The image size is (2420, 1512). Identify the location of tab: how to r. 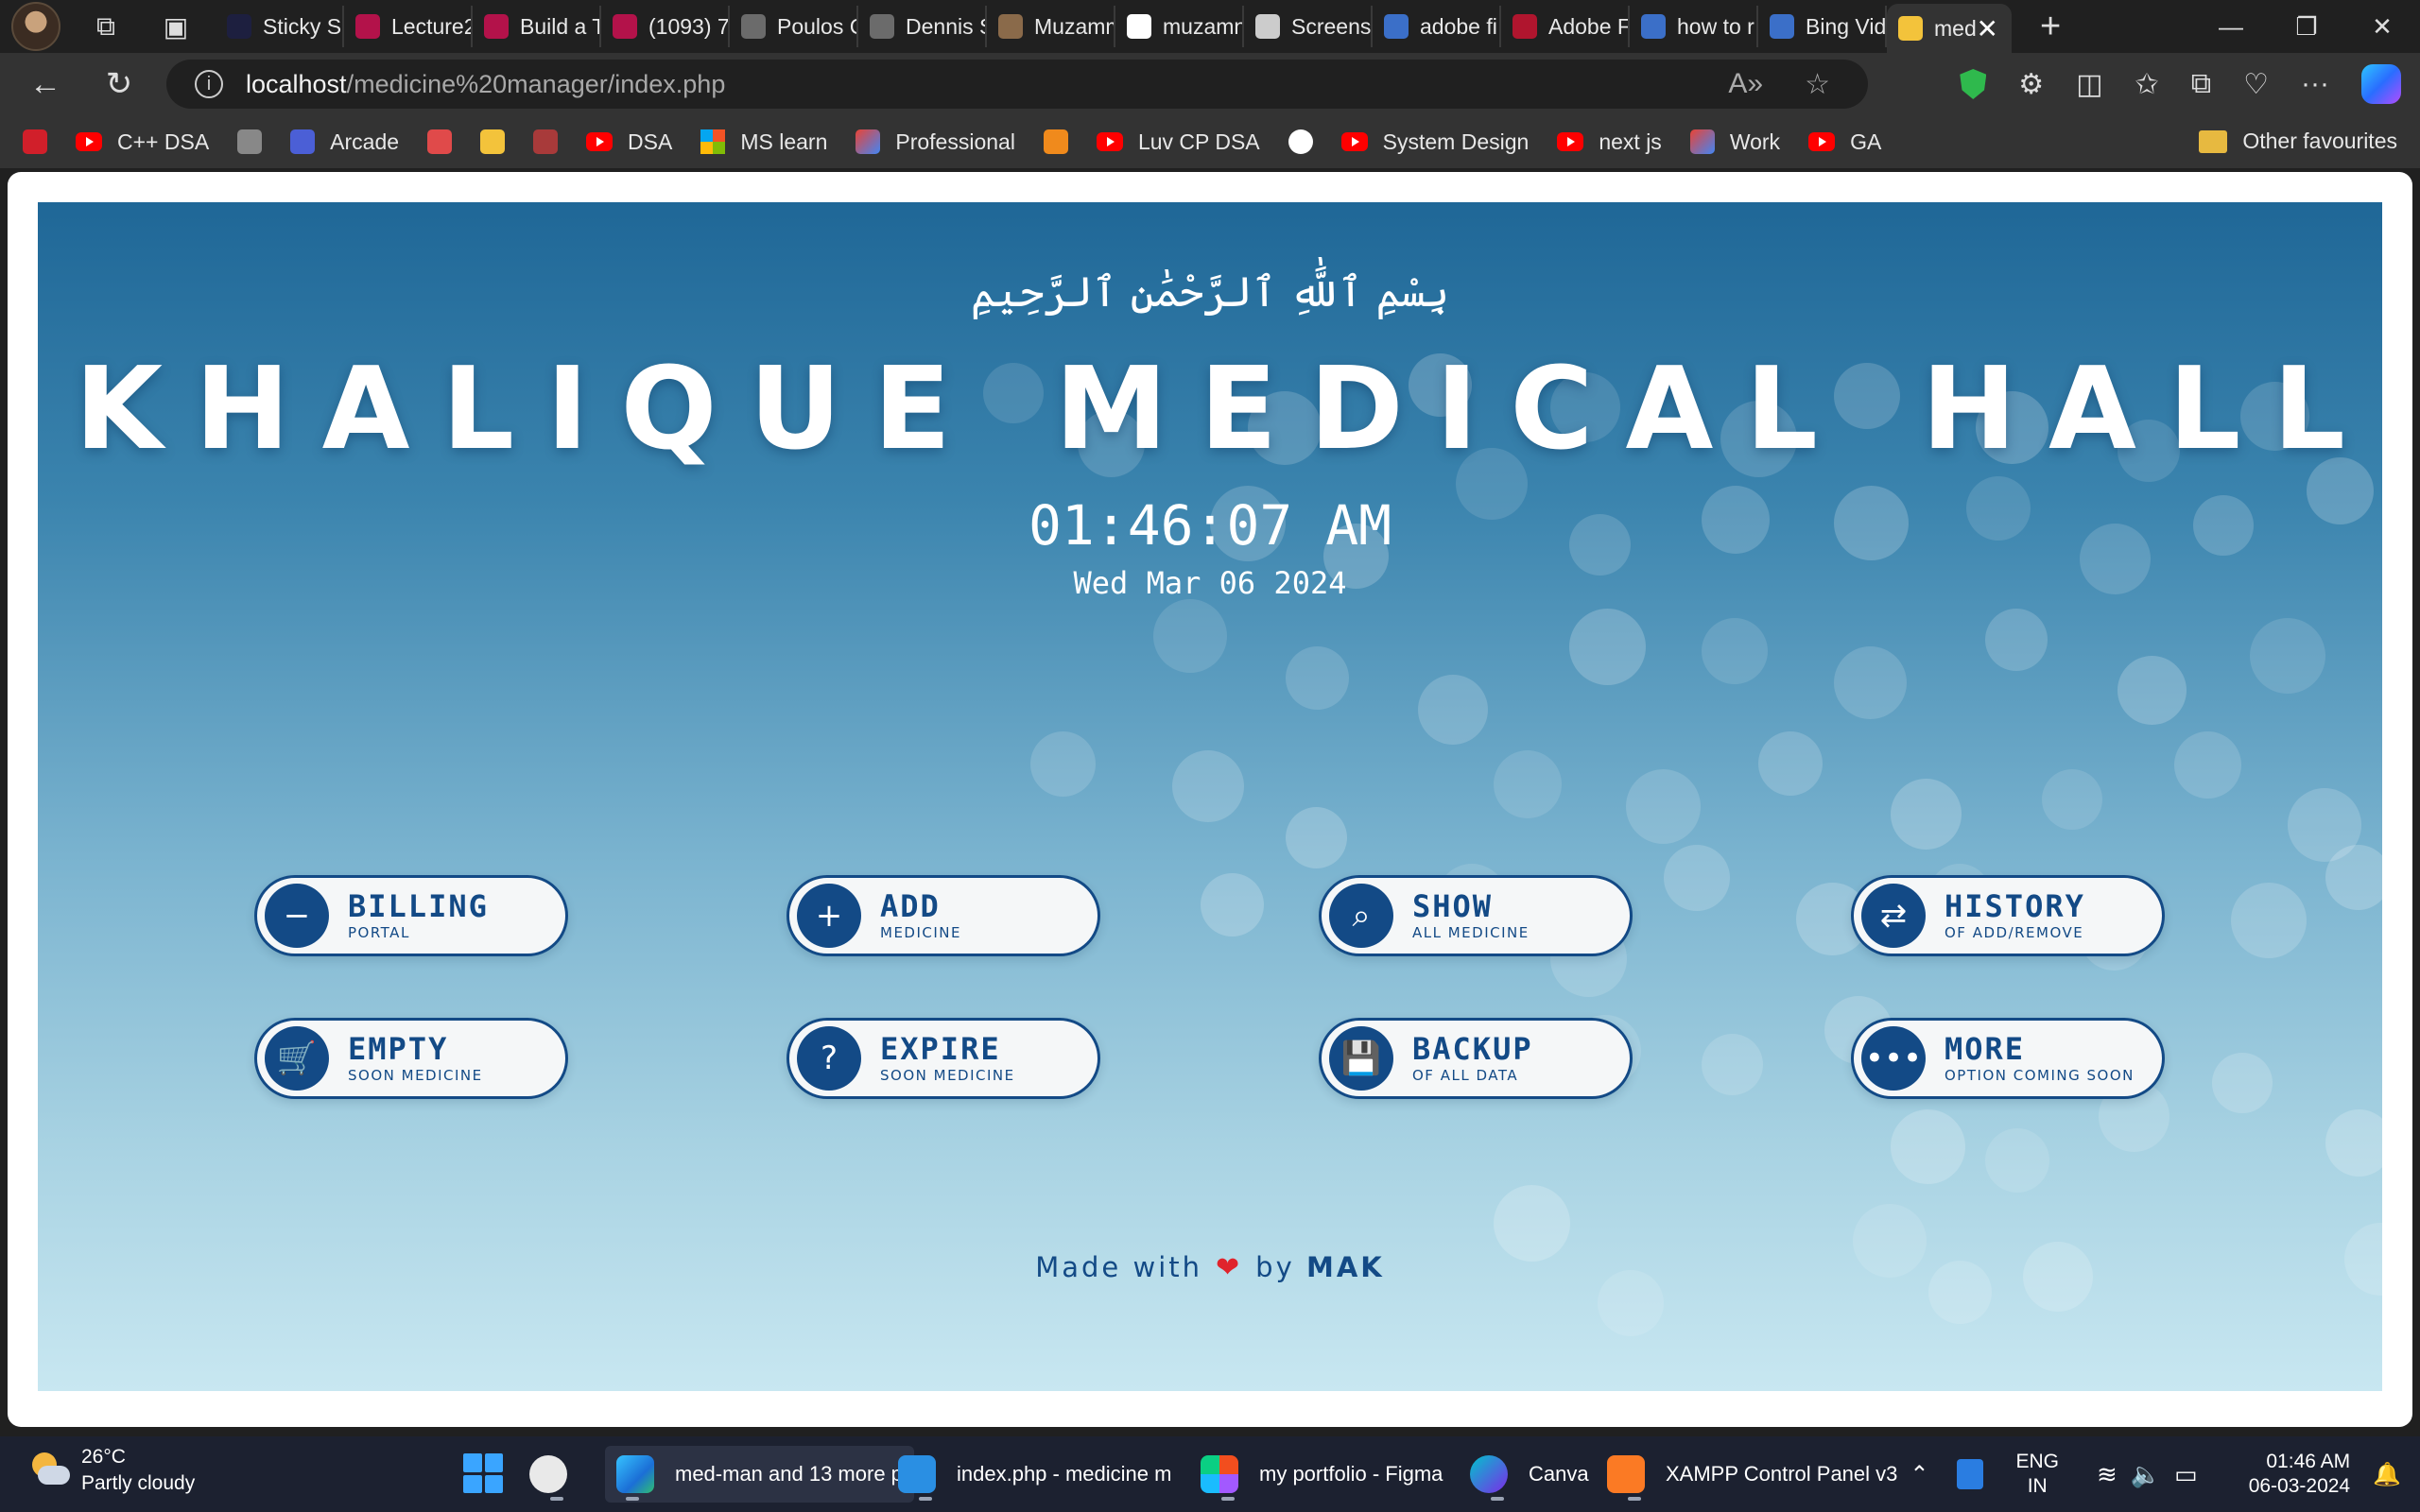
(1694, 26).